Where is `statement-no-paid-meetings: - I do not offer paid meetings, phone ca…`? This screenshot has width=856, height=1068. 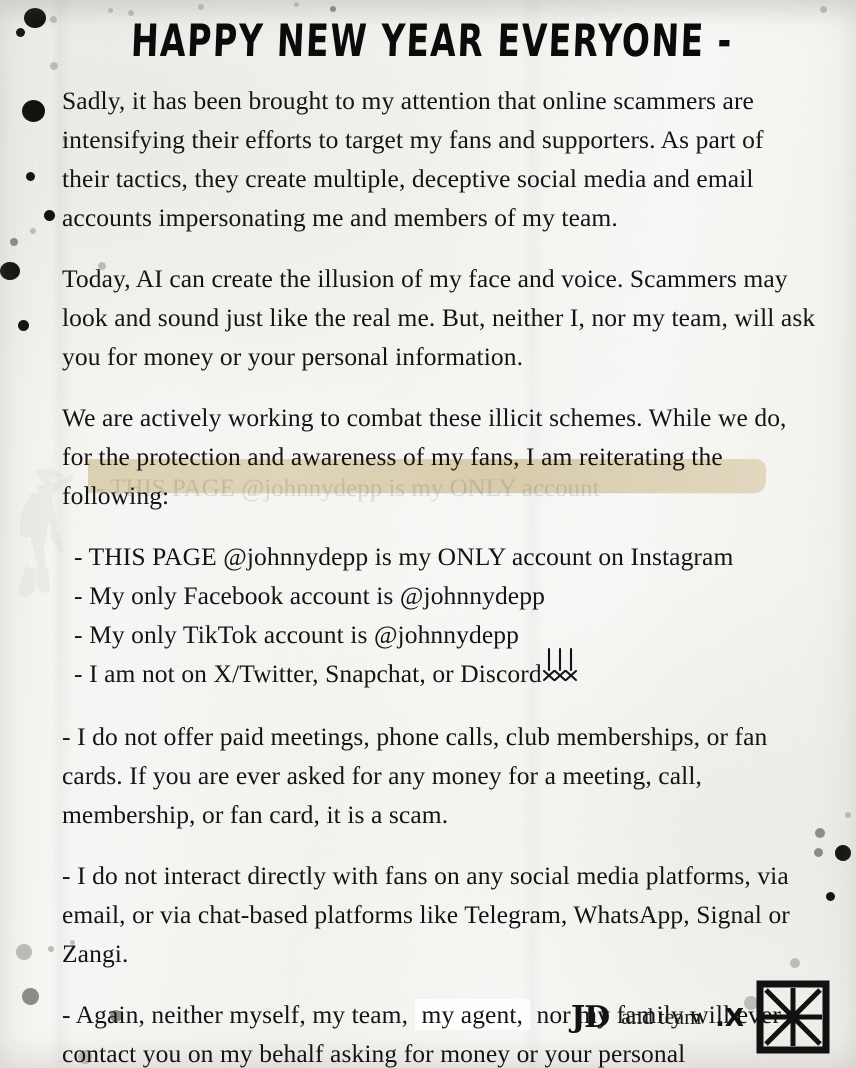
statement-no-paid-meetings: - I do not offer paid meetings, phone ca… is located at coordinates (439, 775).